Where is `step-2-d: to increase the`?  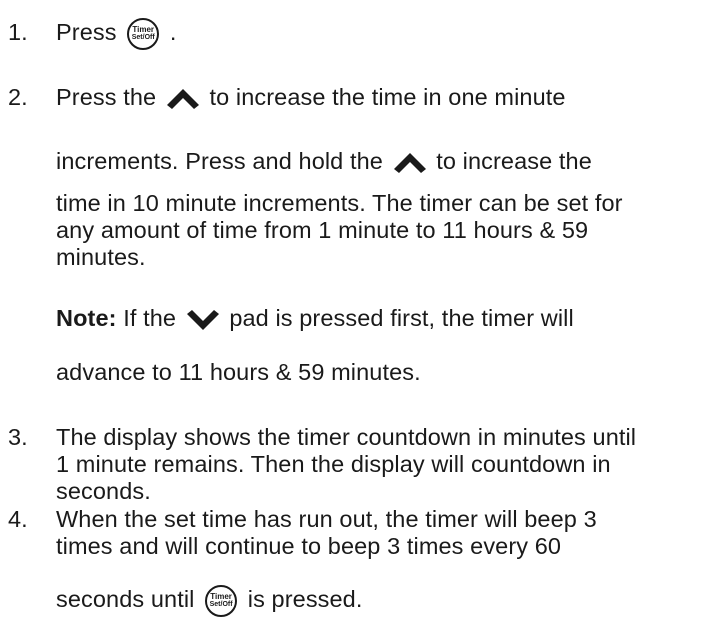
step-2-d: to increase the is located at coordinates (514, 161).